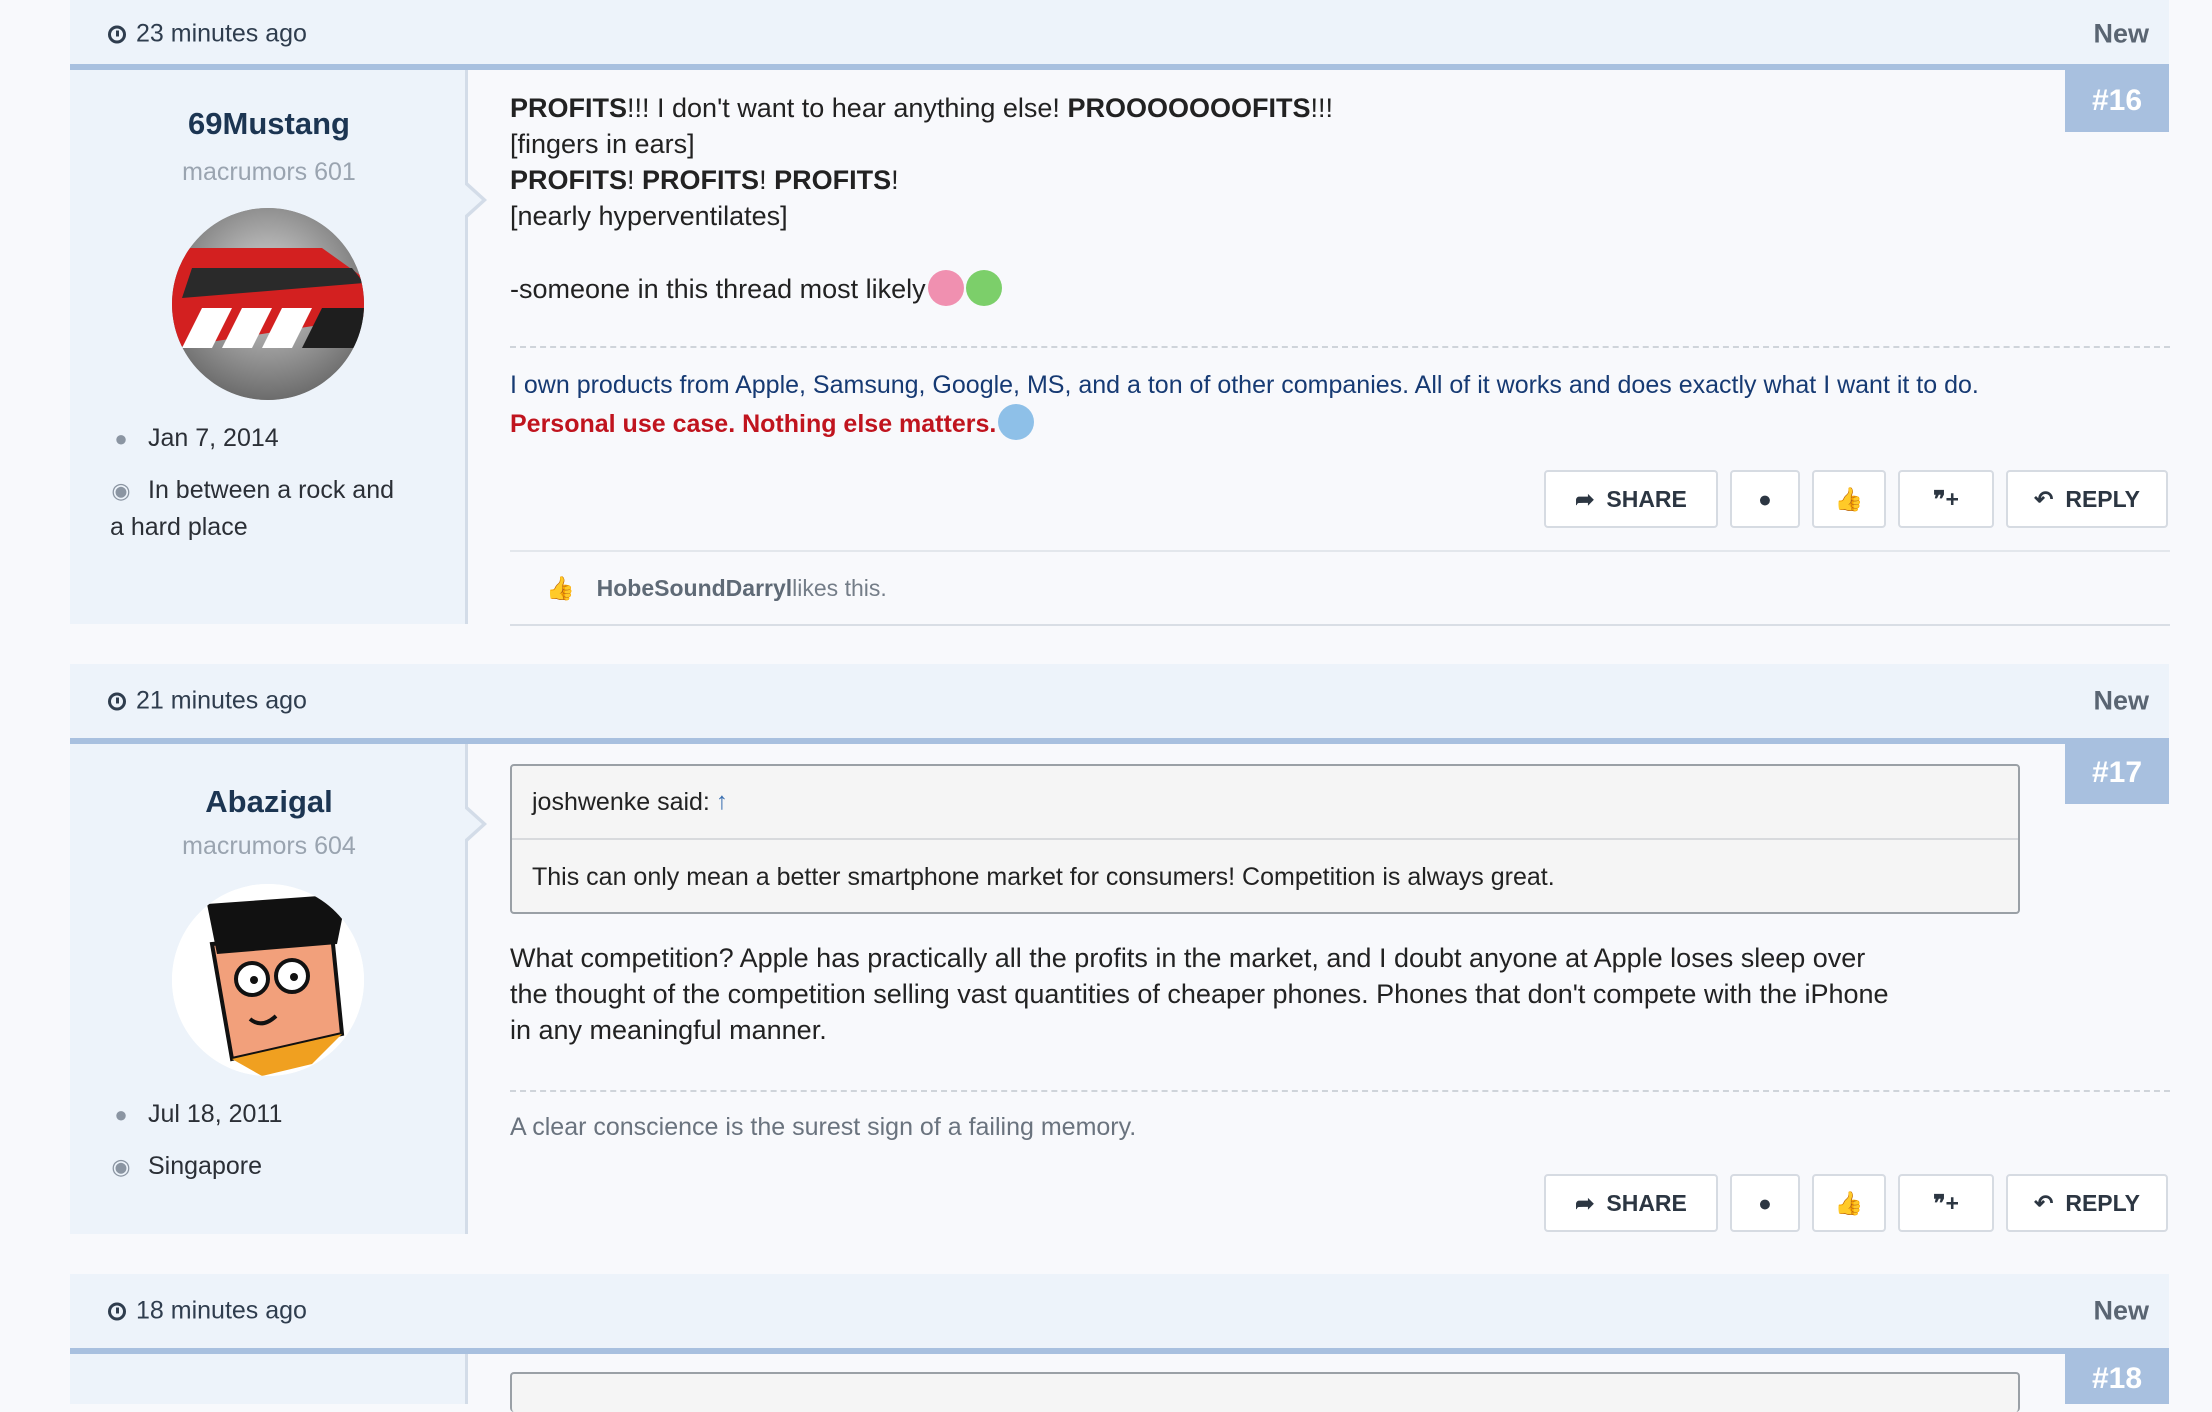  What do you see at coordinates (269, 124) in the screenshot?
I see `username: 69Mustang` at bounding box center [269, 124].